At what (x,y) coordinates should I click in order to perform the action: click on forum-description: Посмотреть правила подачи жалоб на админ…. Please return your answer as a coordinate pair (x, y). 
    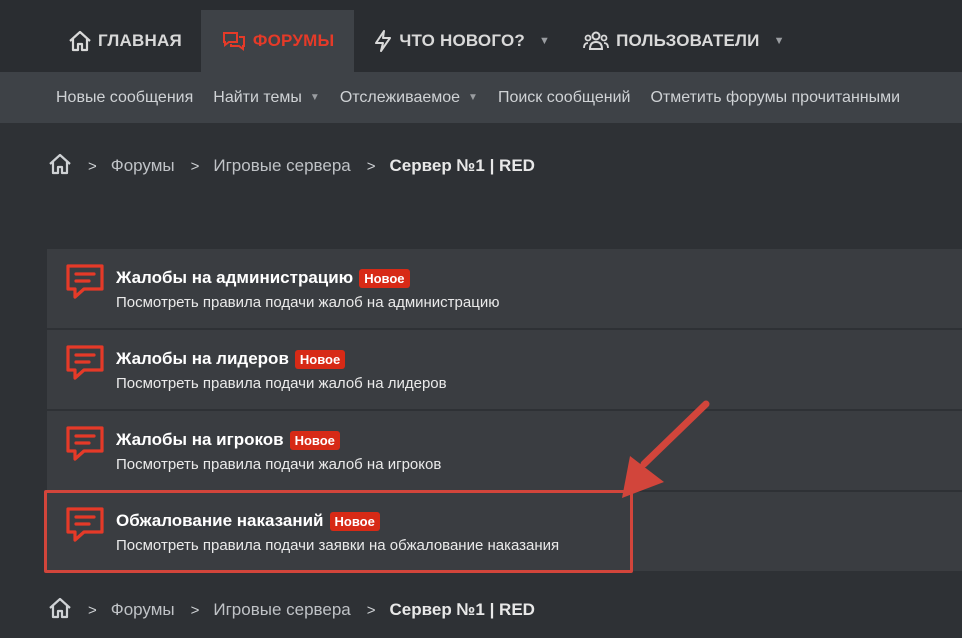
    Looking at the image, I should click on (307, 302).